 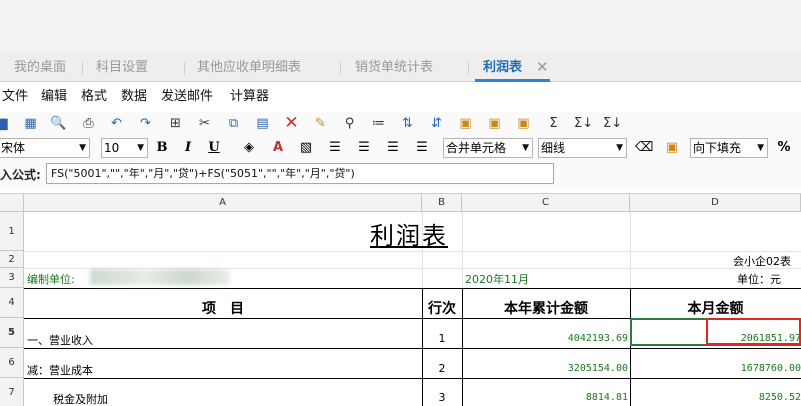 What do you see at coordinates (204, 123) in the screenshot?
I see `cut-icon: ✂` at bounding box center [204, 123].